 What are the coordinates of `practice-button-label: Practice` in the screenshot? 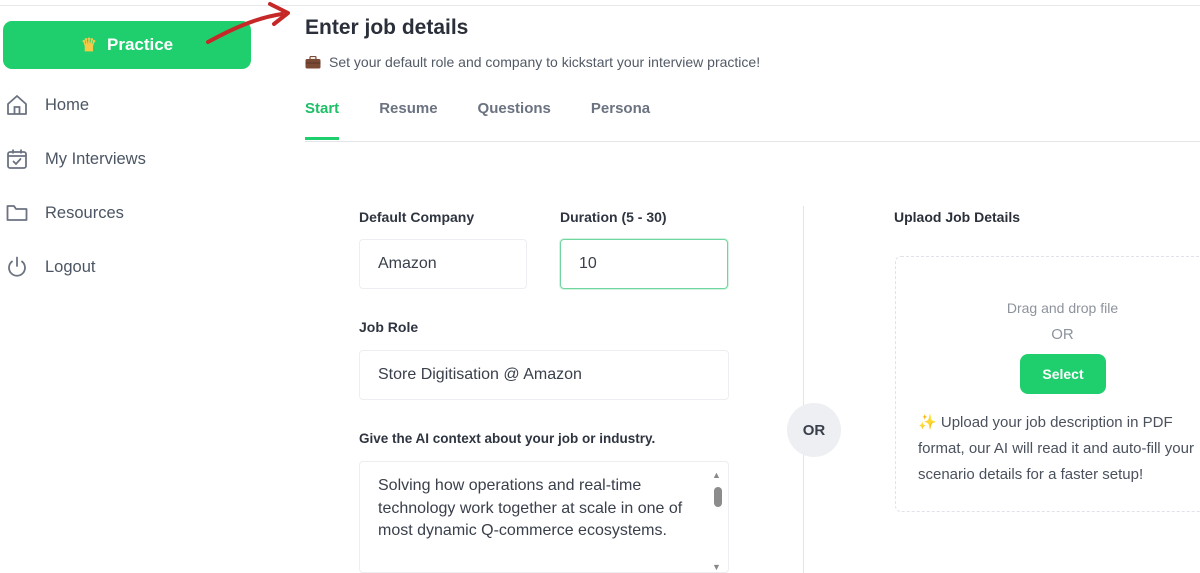 It's located at (140, 44).